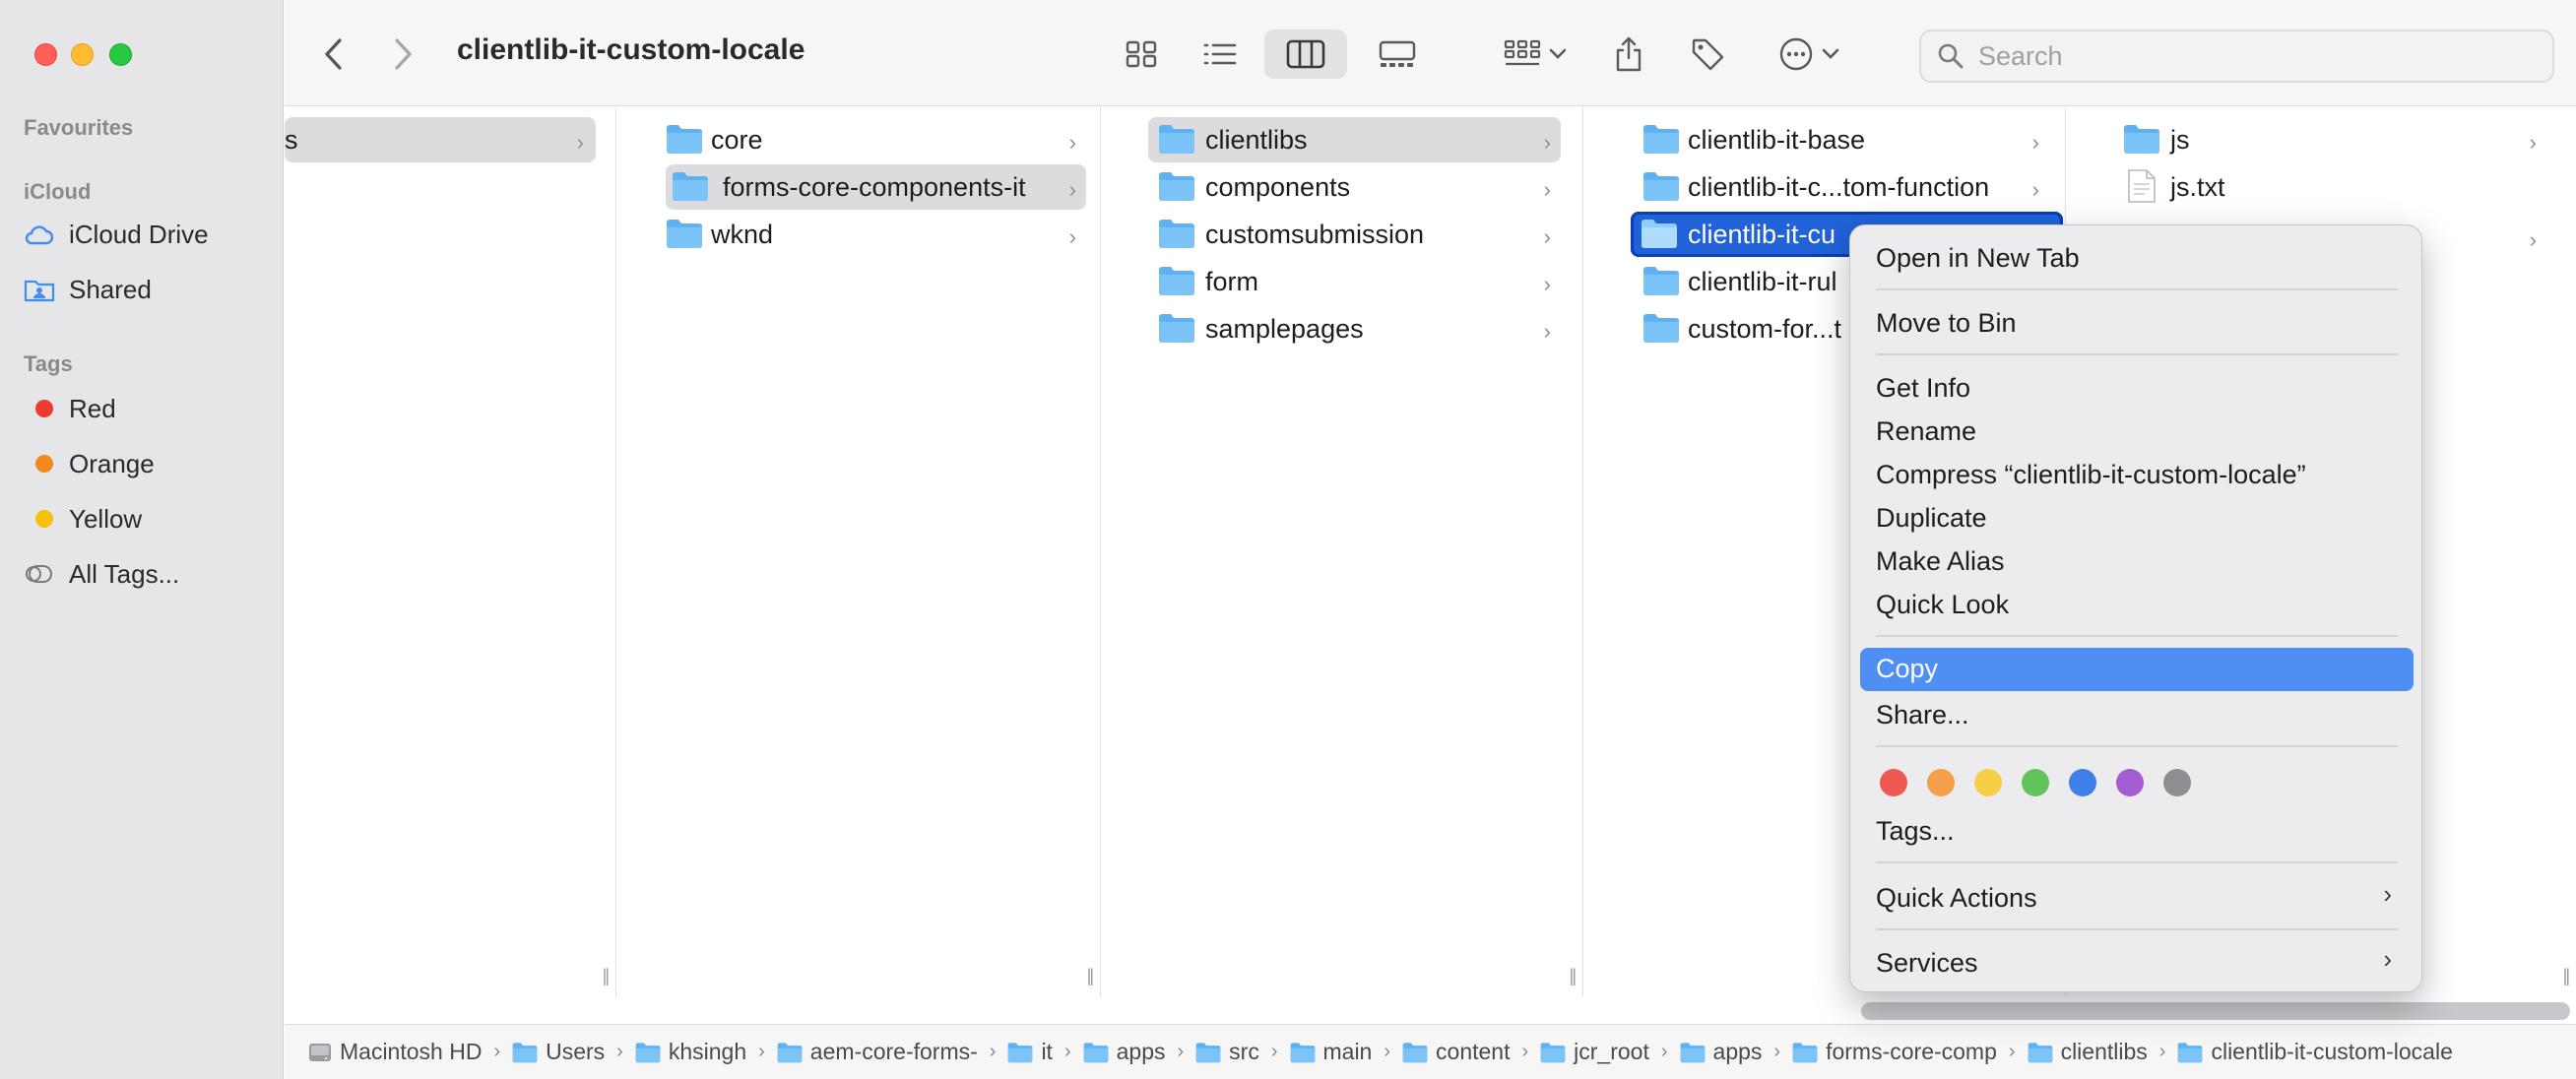  Describe the element at coordinates (1845, 139) in the screenshot. I see `list-item: clientlib-it-base ›` at that location.